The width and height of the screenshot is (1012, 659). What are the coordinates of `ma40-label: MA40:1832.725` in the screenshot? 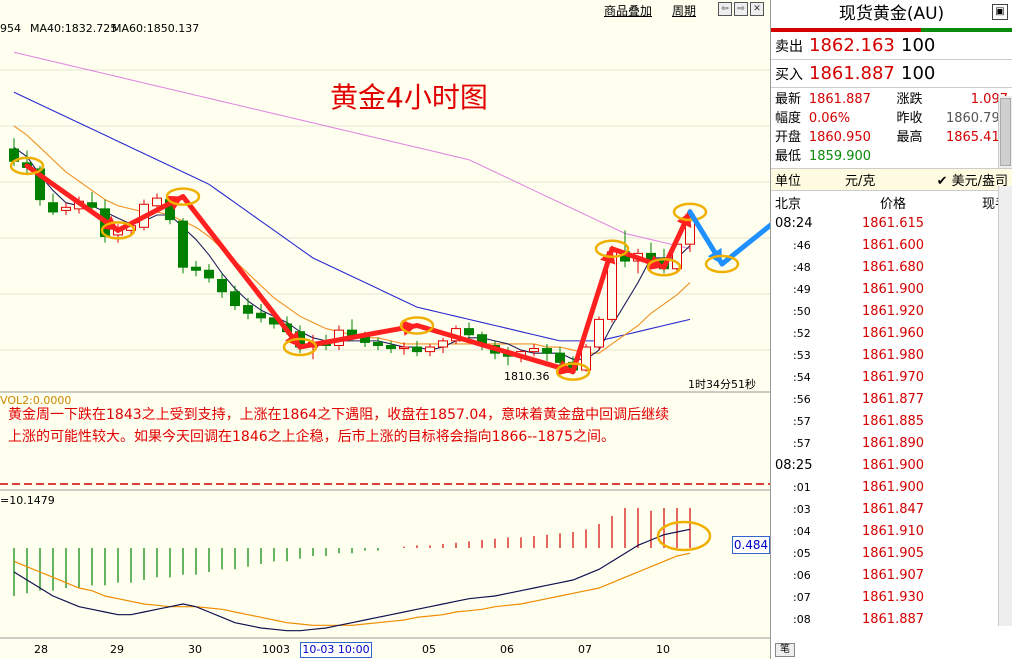 It's located at (74, 28).